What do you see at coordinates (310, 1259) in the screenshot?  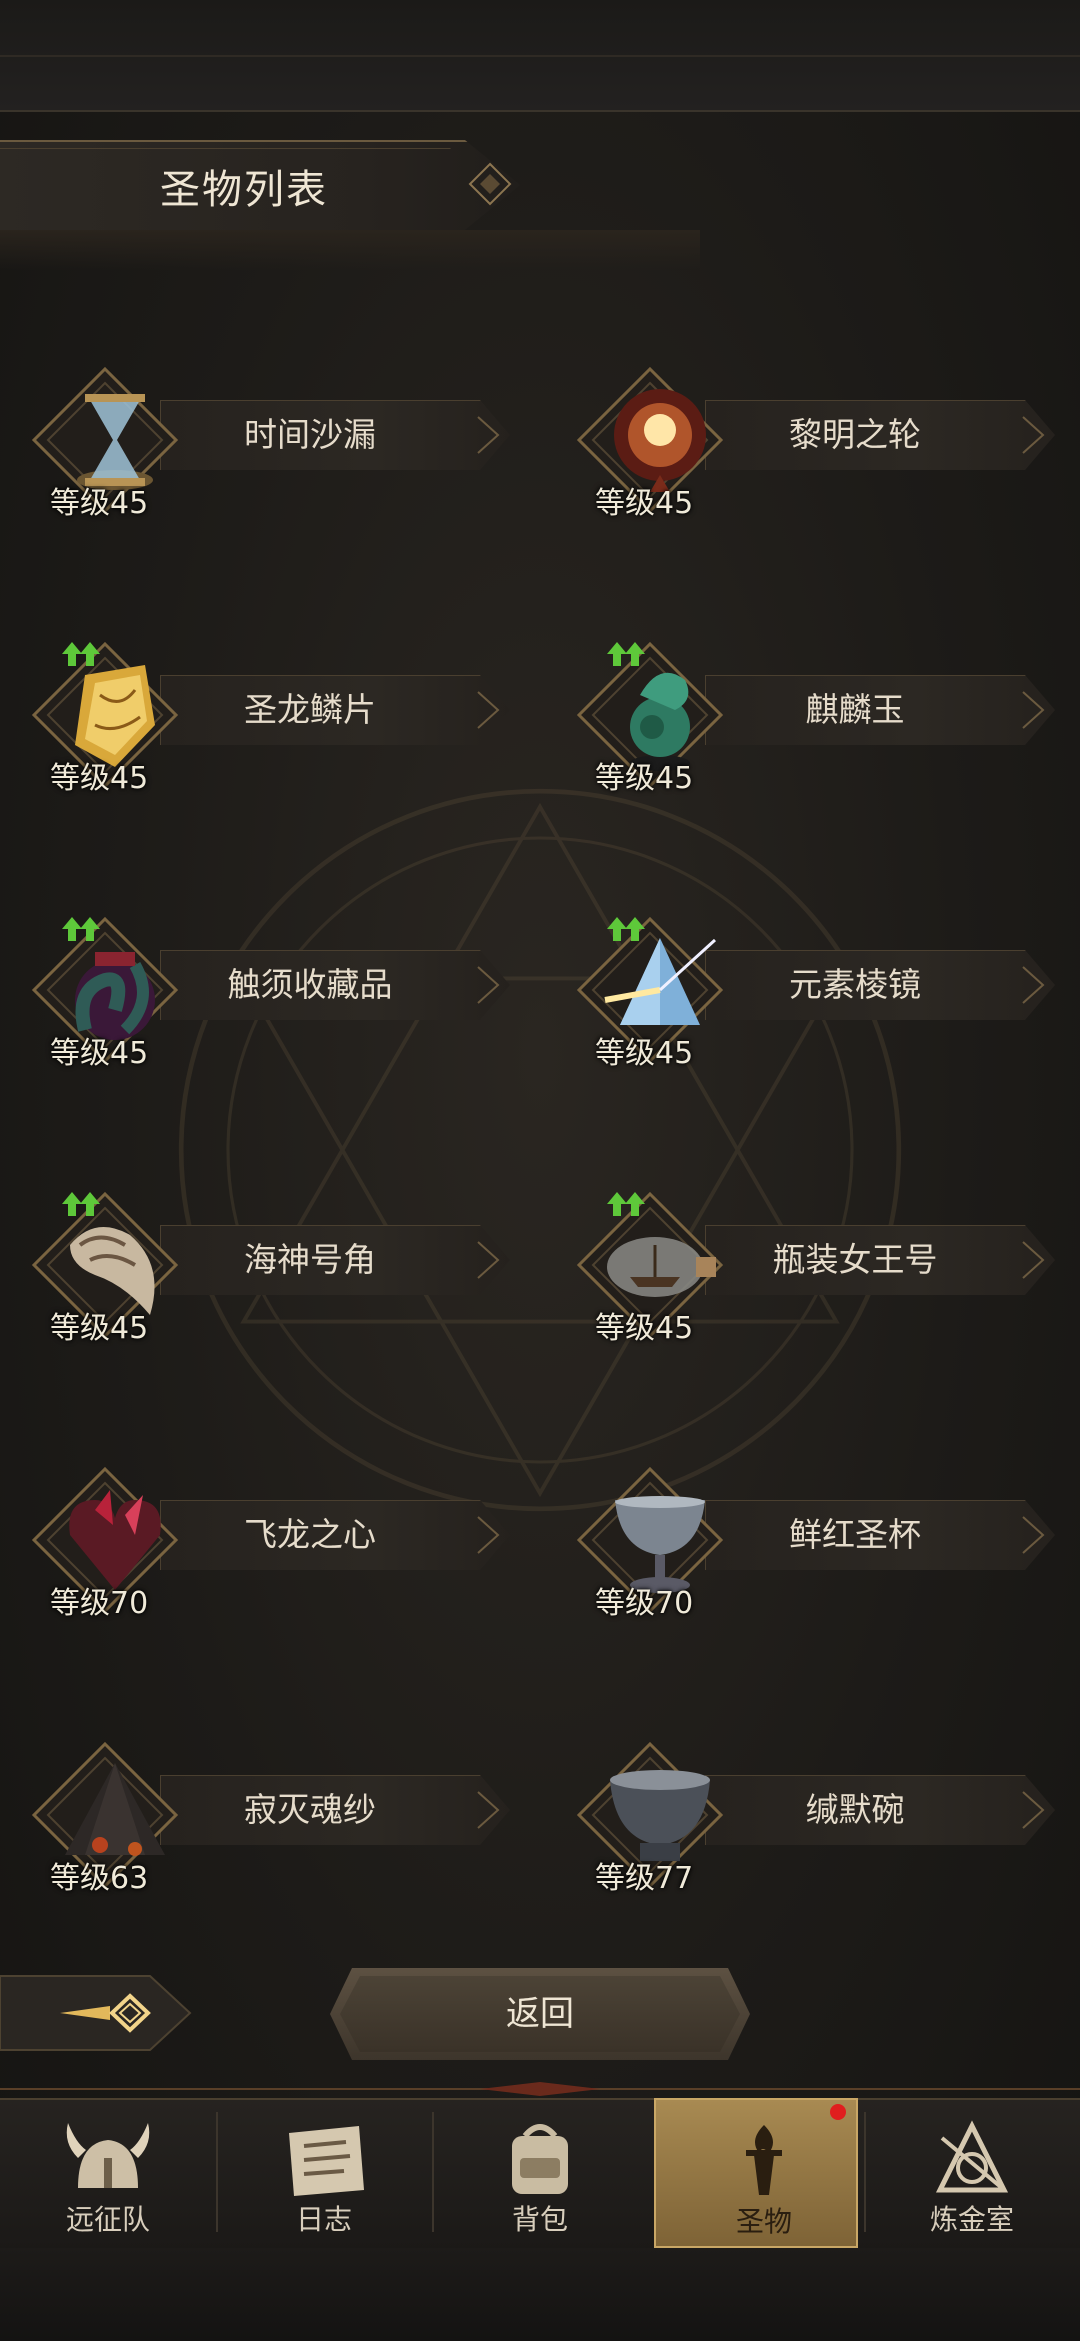 I see `relic-name: 海神号角` at bounding box center [310, 1259].